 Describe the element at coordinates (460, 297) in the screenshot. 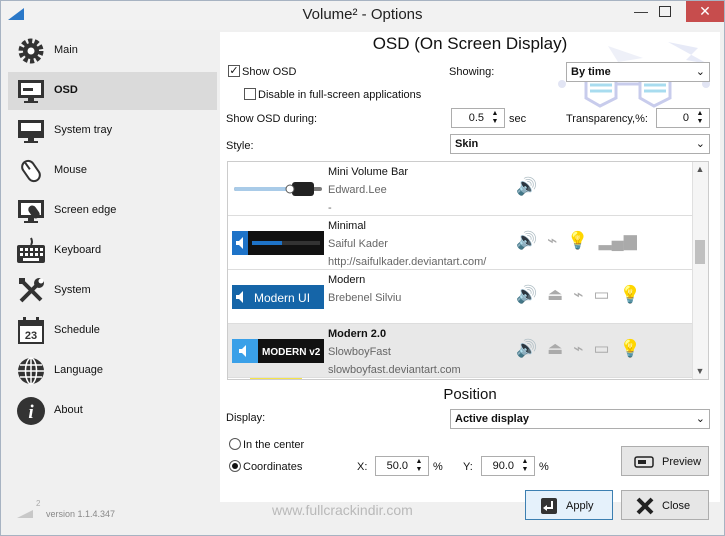

I see `list-item: Modern UI Modern Brebenel Silviu 🔊 ⏏ ⌁ ▭ 💡` at that location.